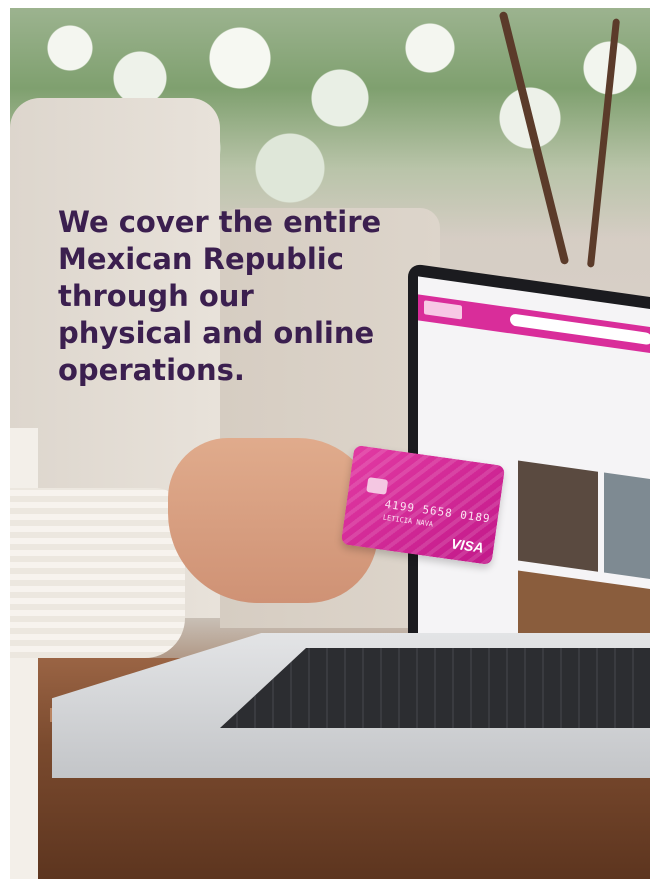 Image resolution: width=650 pixels, height=879 pixels. What do you see at coordinates (97, 573) in the screenshot?
I see `sweater-sleeve` at bounding box center [97, 573].